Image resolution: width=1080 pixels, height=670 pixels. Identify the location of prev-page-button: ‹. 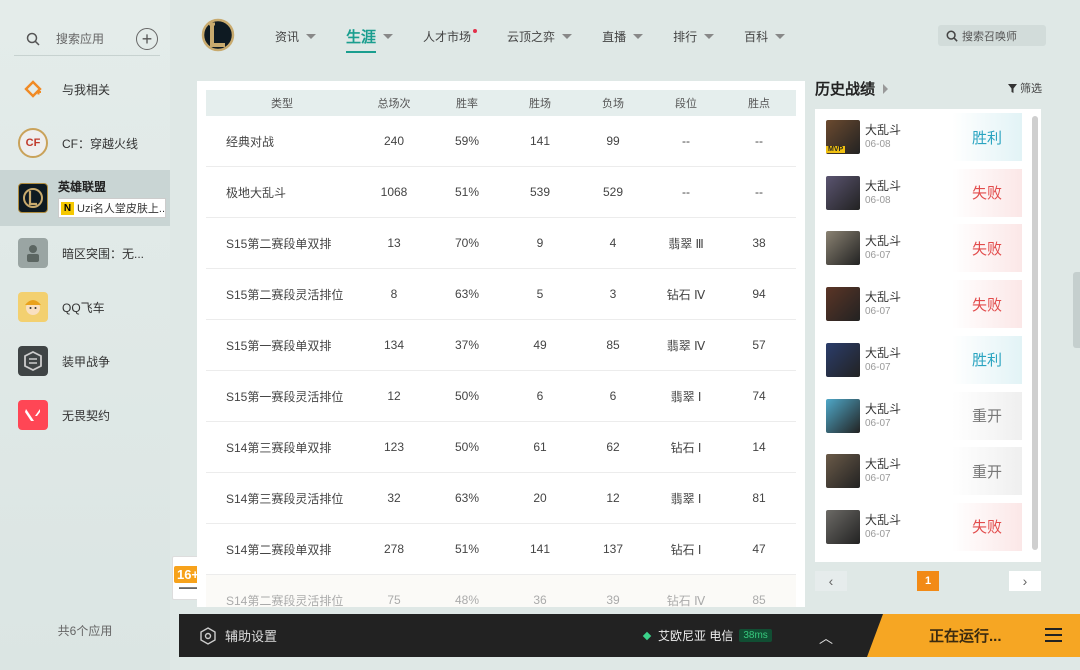
(831, 581).